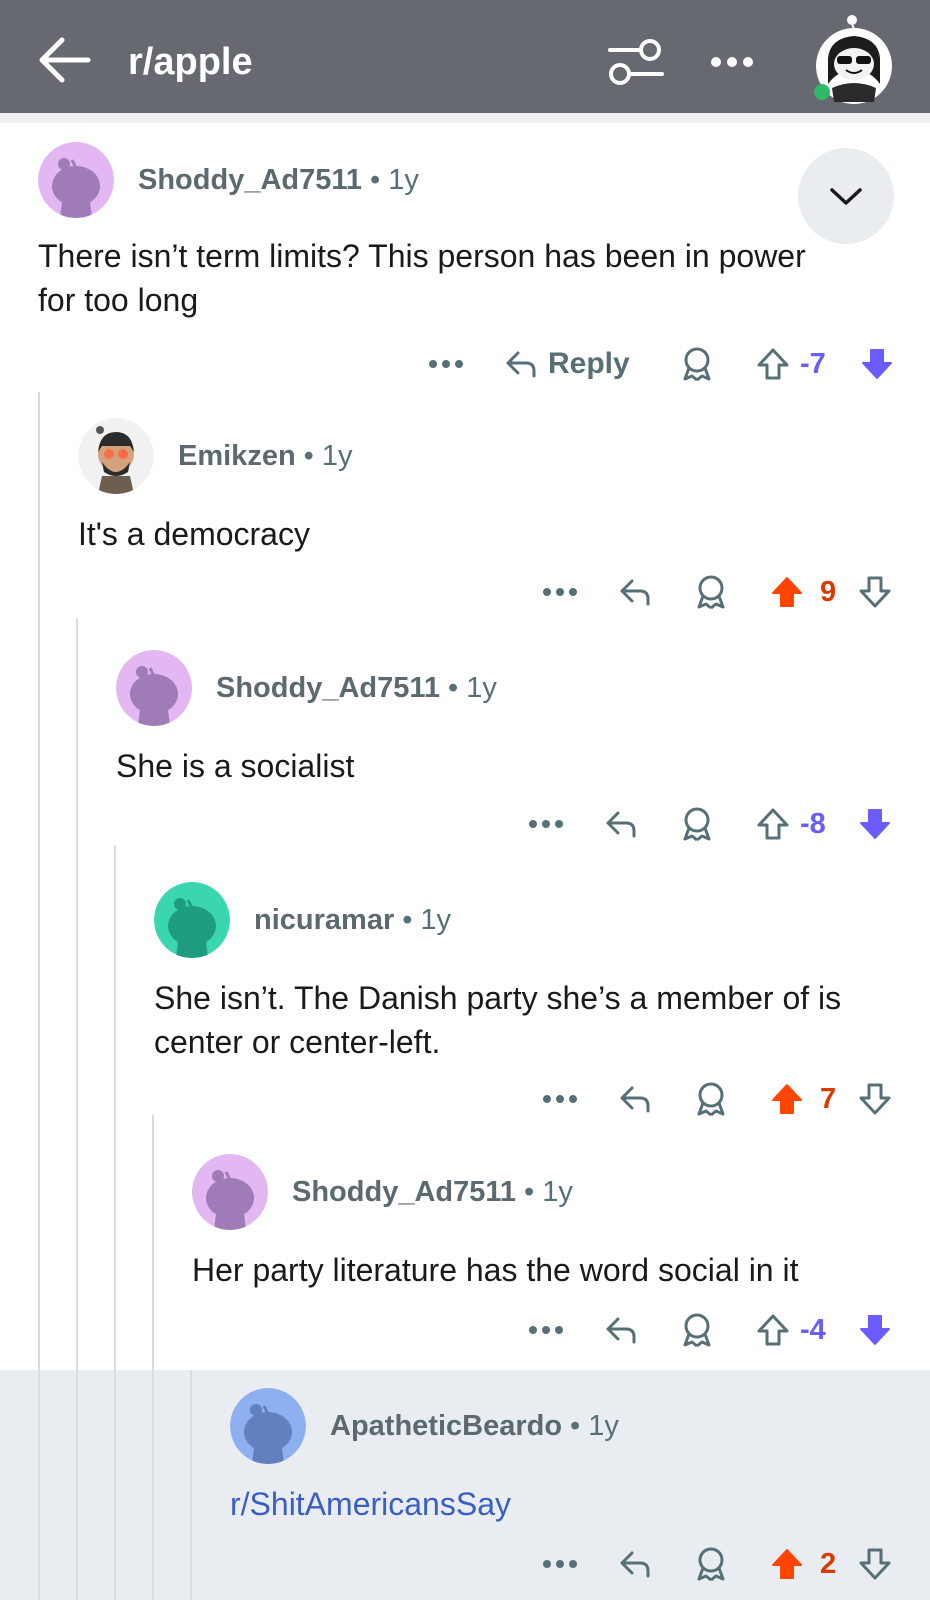  I want to click on comment-meta: ApatheticBeardo • 1y, so click(474, 1426).